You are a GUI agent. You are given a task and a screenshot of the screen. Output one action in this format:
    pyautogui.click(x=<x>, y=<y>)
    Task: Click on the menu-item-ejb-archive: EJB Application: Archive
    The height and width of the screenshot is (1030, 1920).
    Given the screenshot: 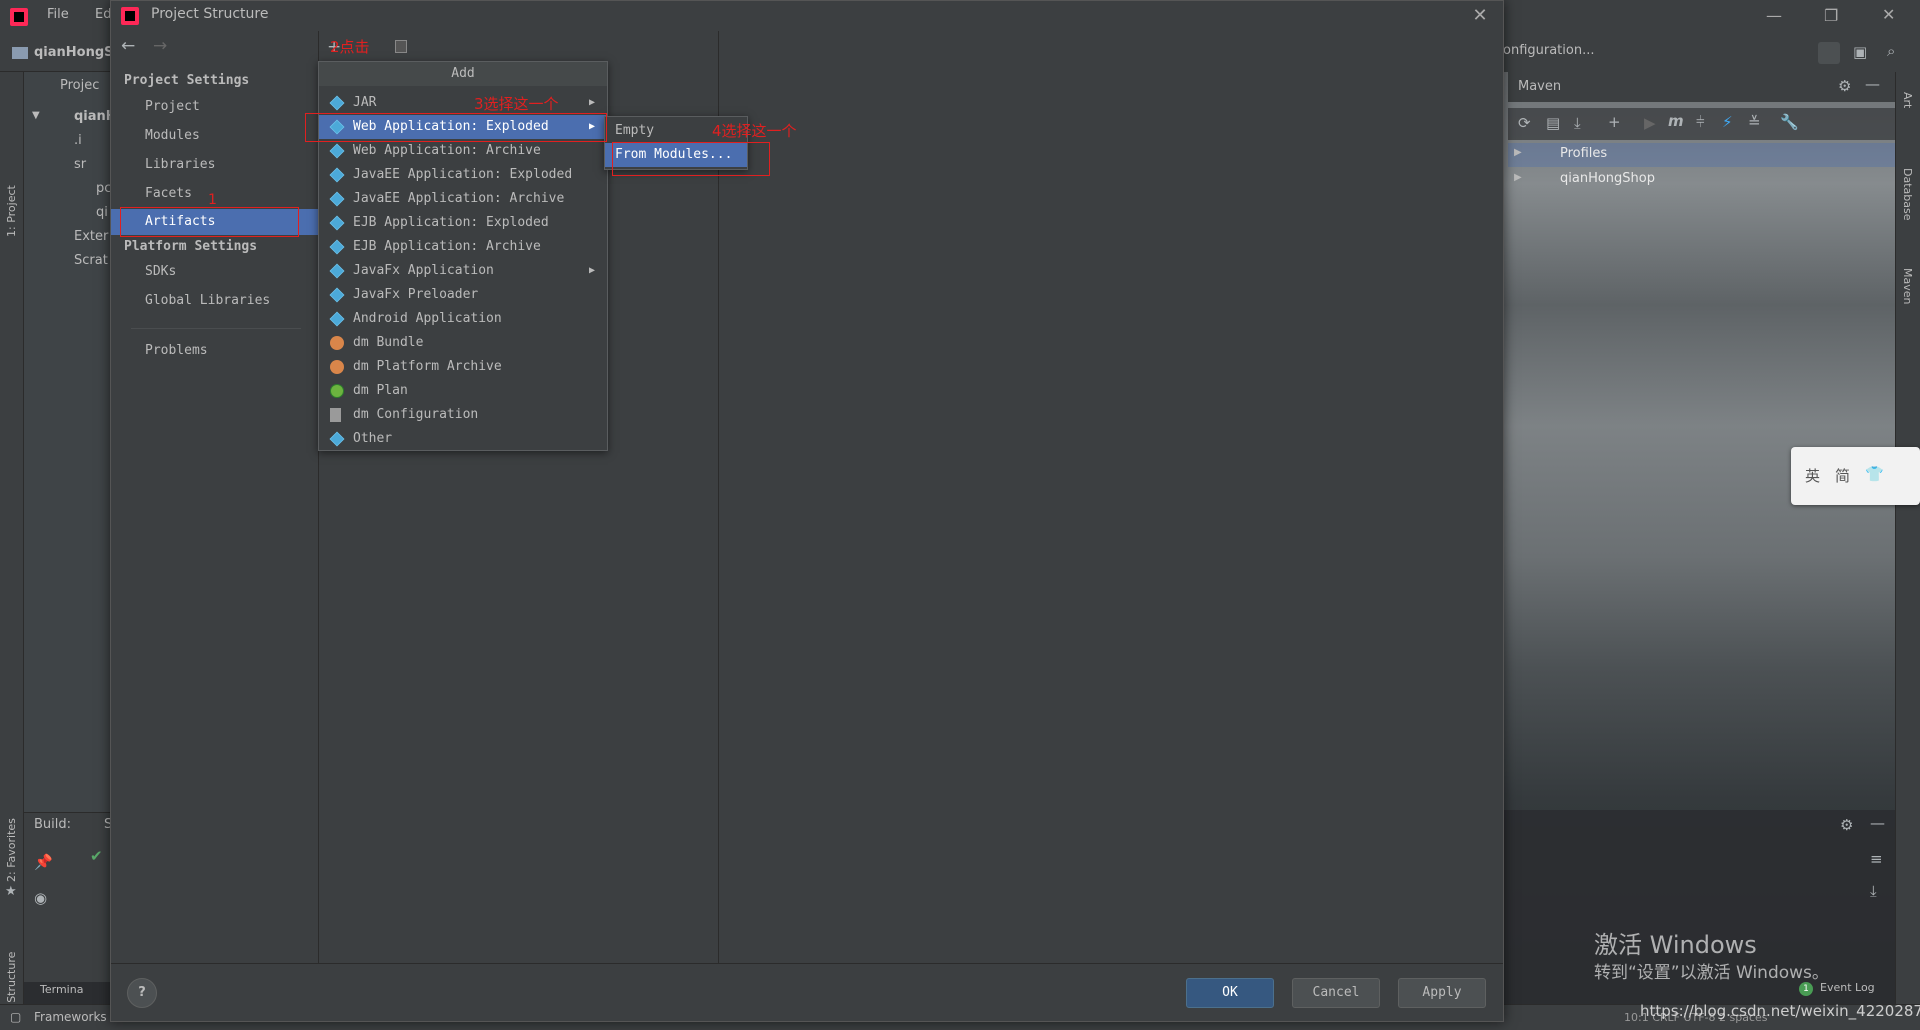 What is the action you would take?
    pyautogui.click(x=463, y=247)
    